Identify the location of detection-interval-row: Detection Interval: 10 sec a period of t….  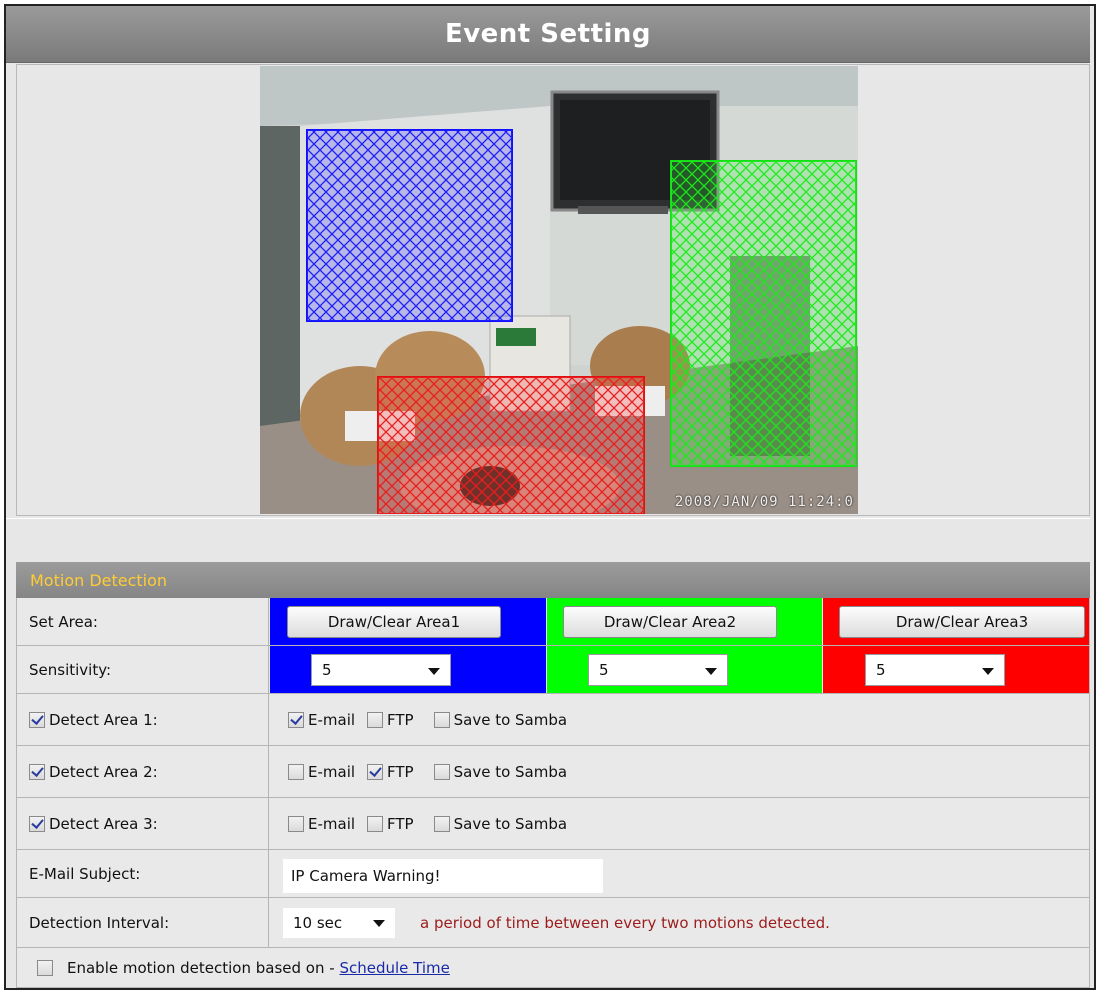
(553, 923).